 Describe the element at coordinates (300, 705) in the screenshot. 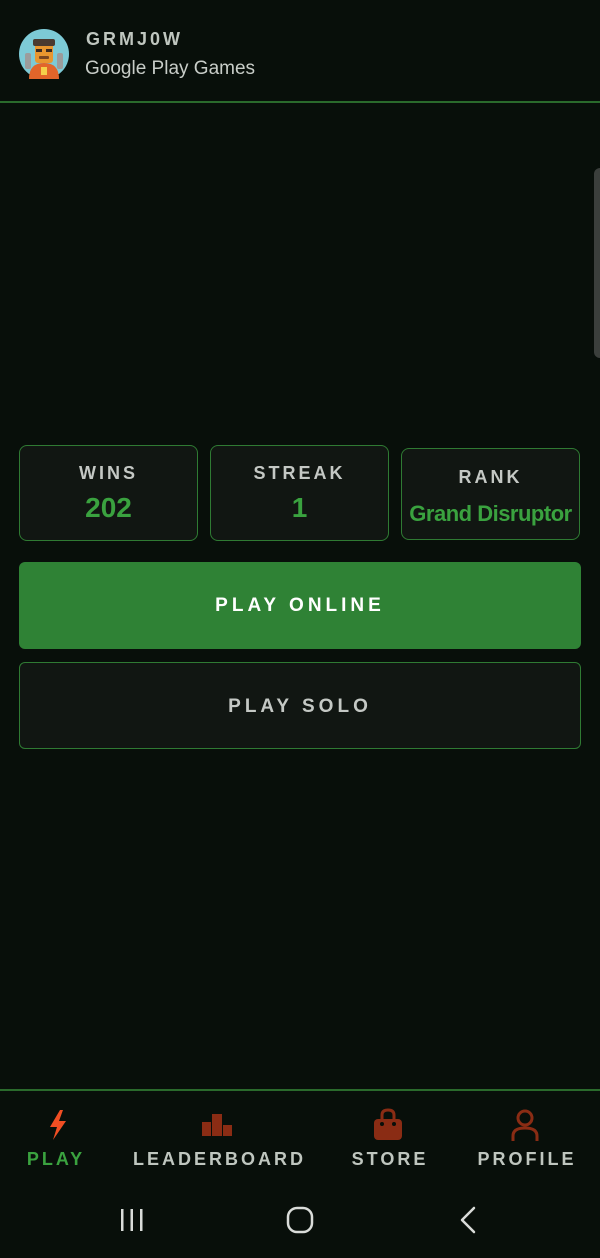

I see `play-solo-button: PLAY SOLO` at that location.